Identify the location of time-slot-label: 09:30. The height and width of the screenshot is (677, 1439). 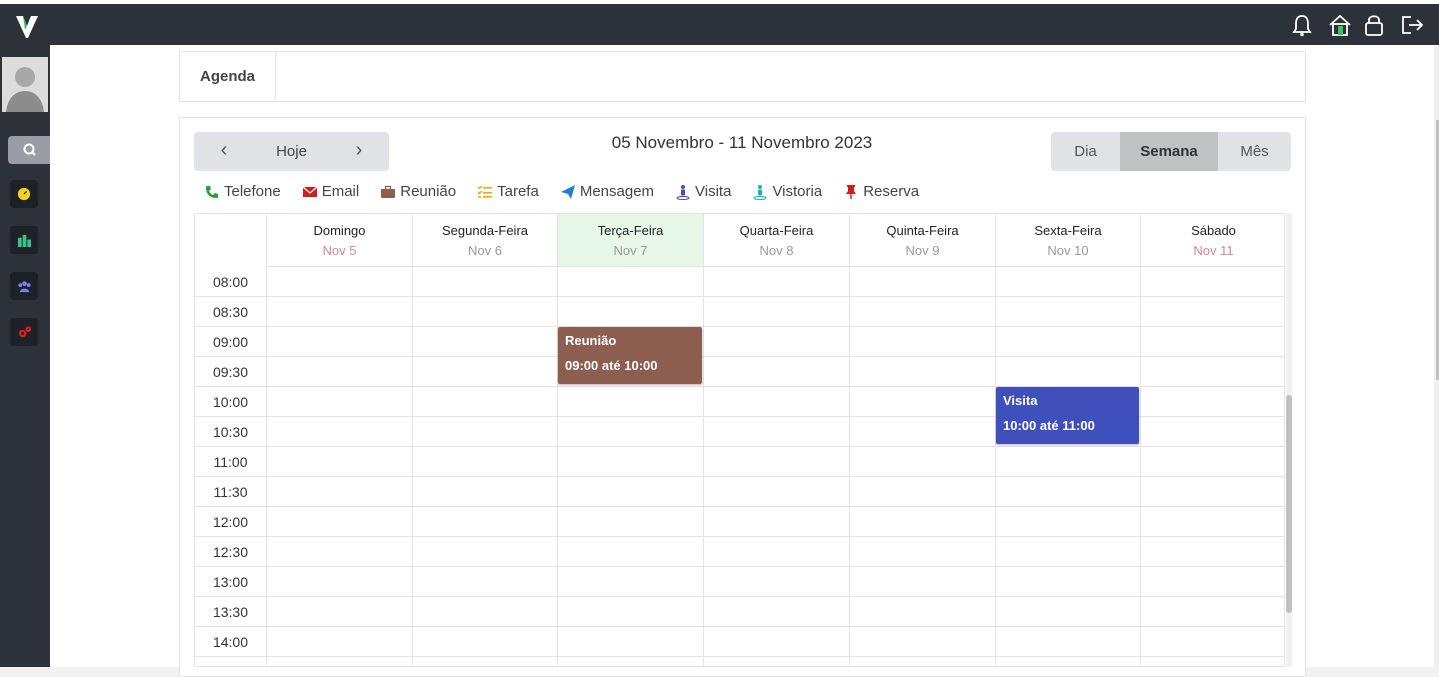
(230, 372).